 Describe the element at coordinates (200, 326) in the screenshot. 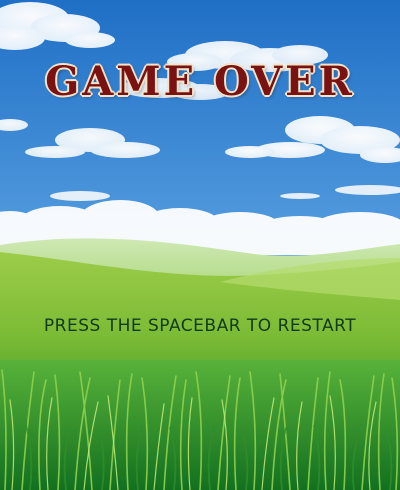

I see `restart-prompt: PRESS THE SPACEBAR TO RESTART` at that location.